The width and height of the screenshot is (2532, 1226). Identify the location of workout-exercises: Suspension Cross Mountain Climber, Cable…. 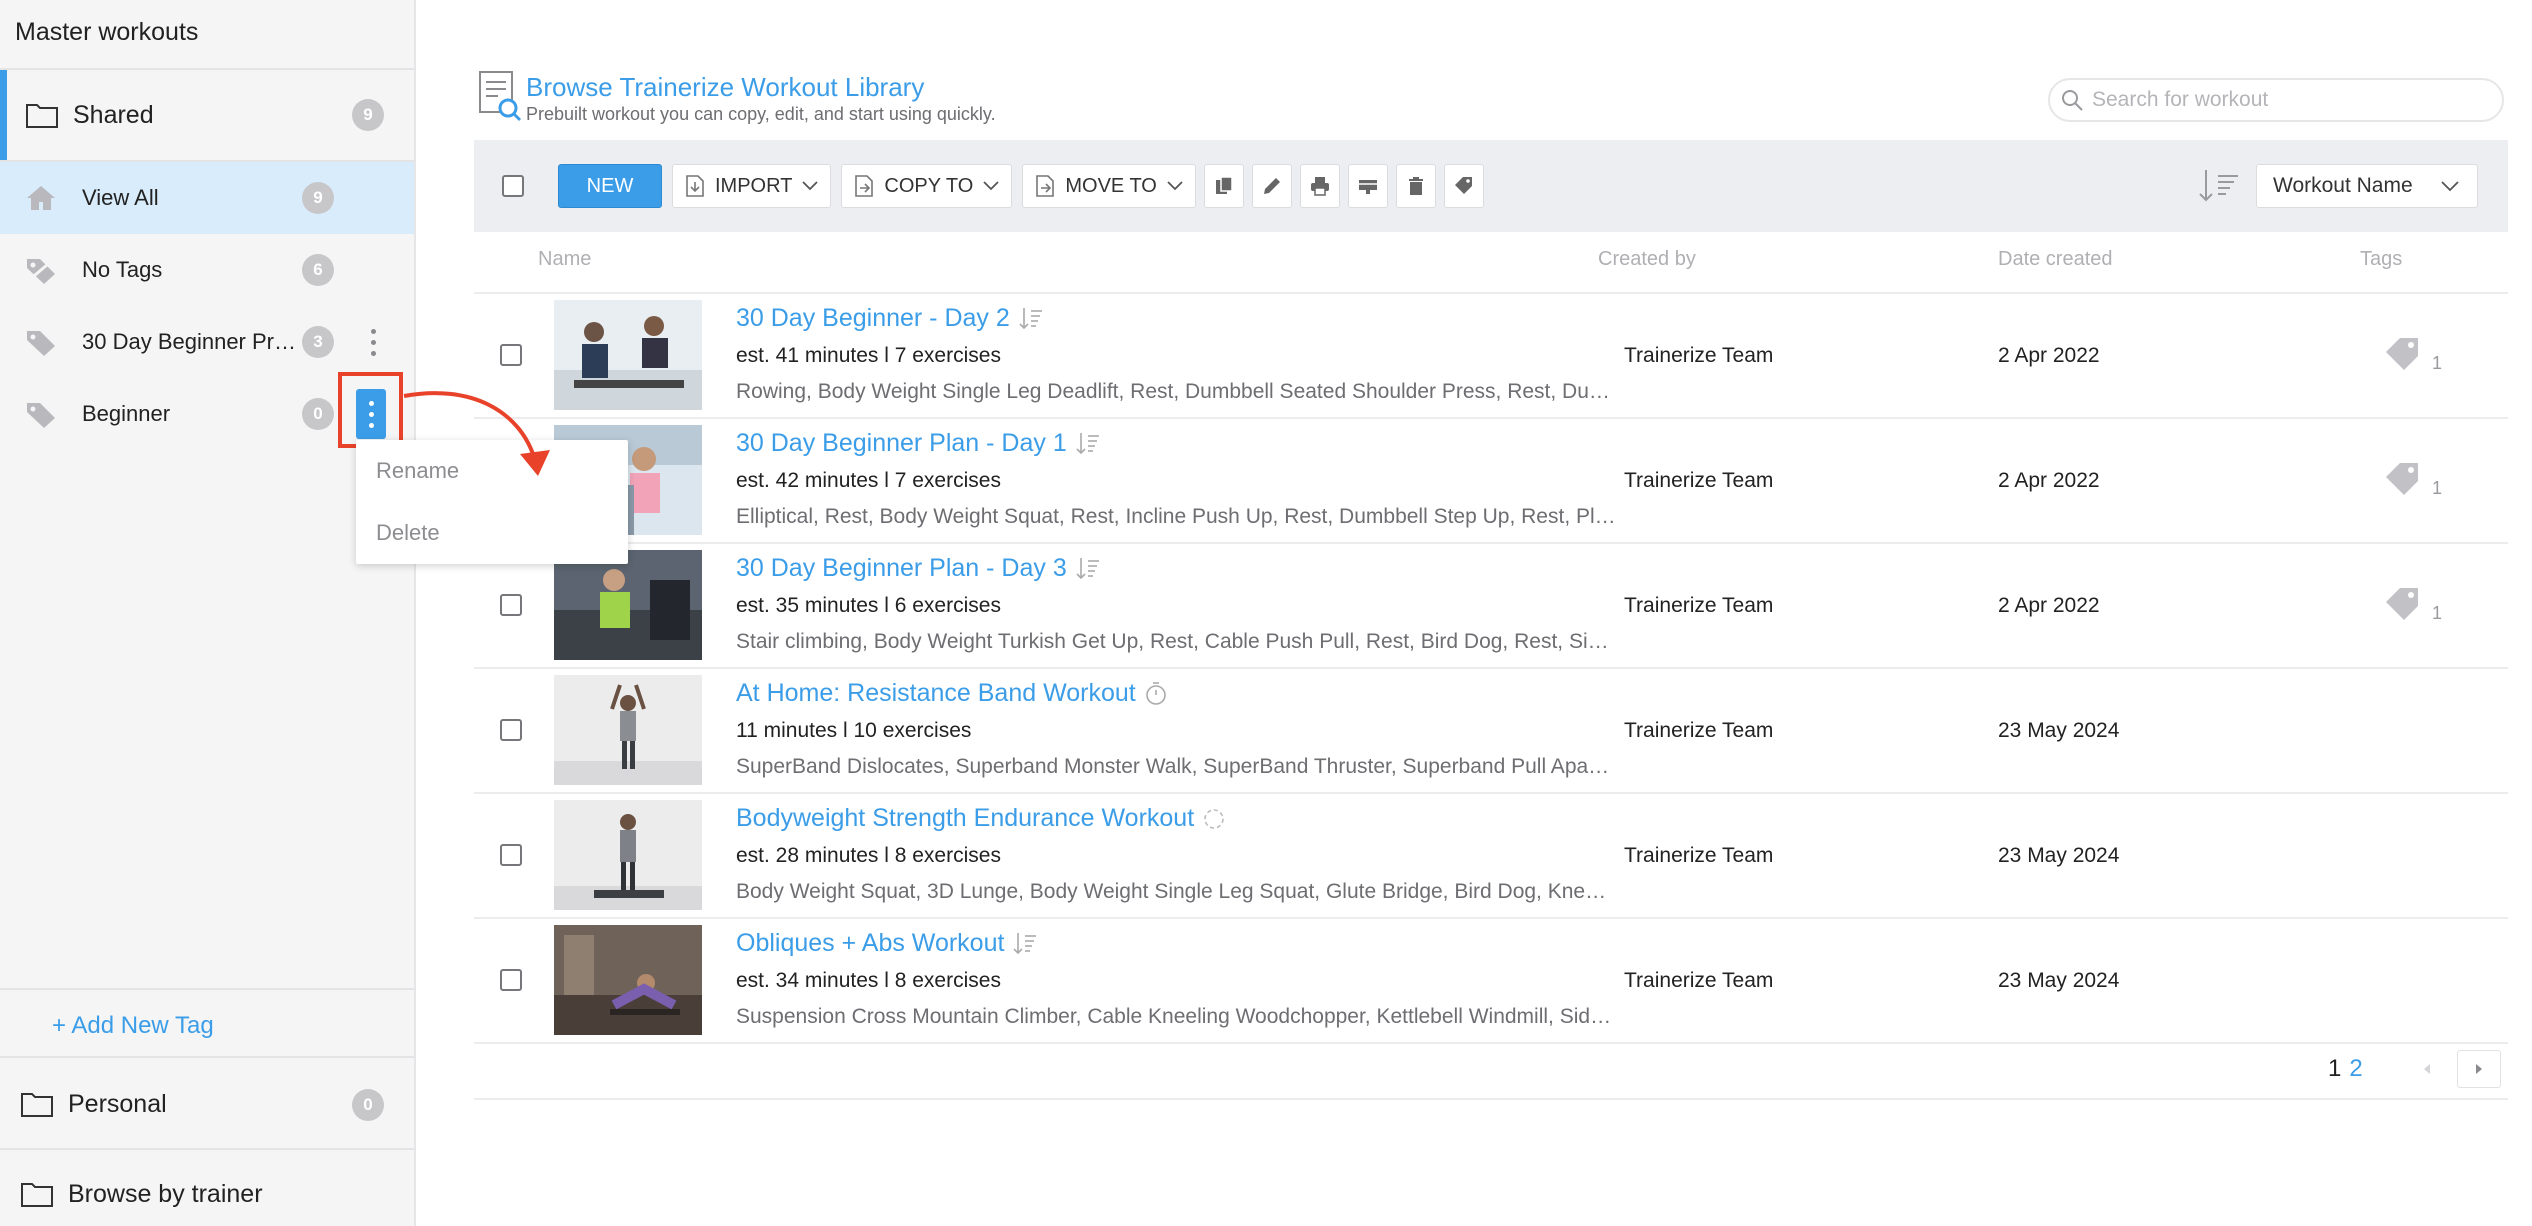
(1176, 1016).